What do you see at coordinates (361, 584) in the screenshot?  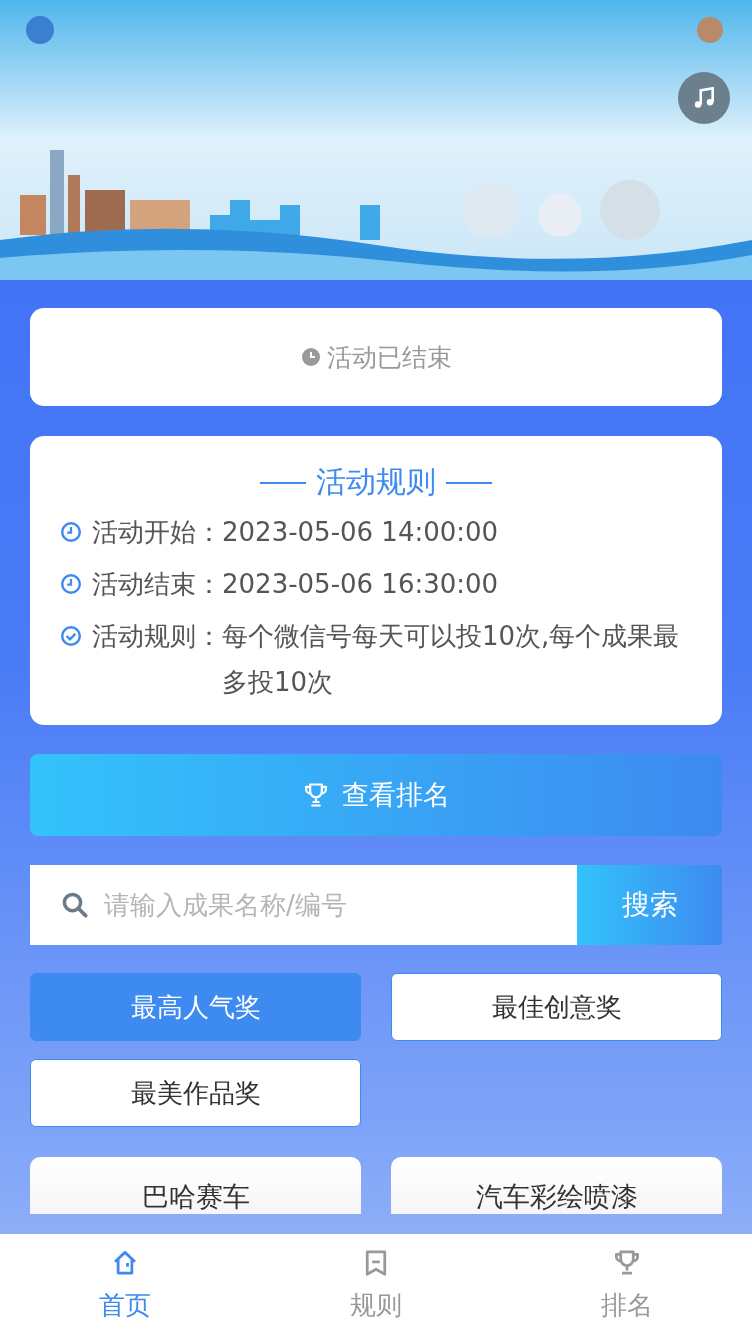 I see `rule-value: 2023-05-06 16:30:00` at bounding box center [361, 584].